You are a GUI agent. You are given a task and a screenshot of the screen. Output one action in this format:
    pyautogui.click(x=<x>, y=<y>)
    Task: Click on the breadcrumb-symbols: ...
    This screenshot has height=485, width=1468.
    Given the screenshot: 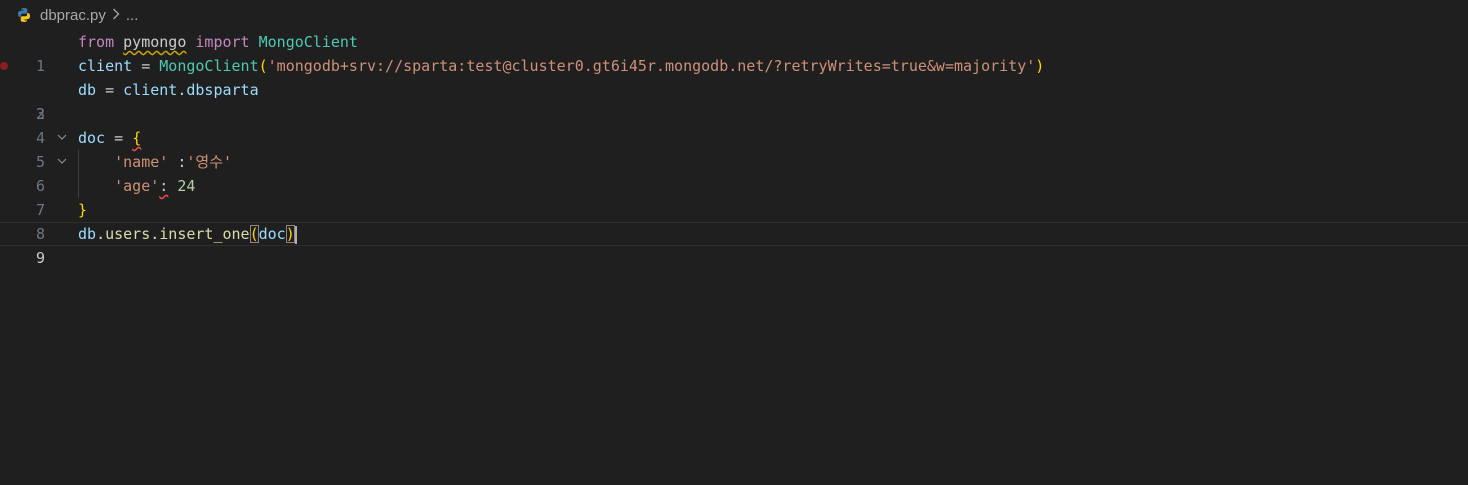 What is the action you would take?
    pyautogui.click(x=132, y=15)
    